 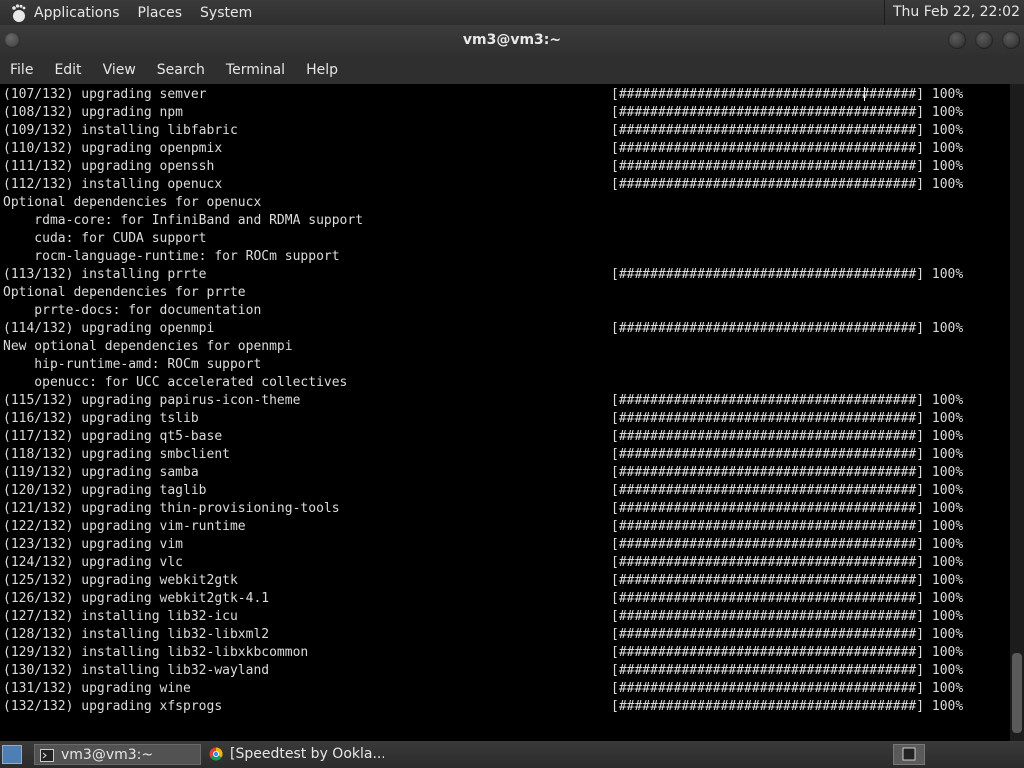 I want to click on terminal-line: openucc: for UCC accelerated collectives, so click(x=175, y=382).